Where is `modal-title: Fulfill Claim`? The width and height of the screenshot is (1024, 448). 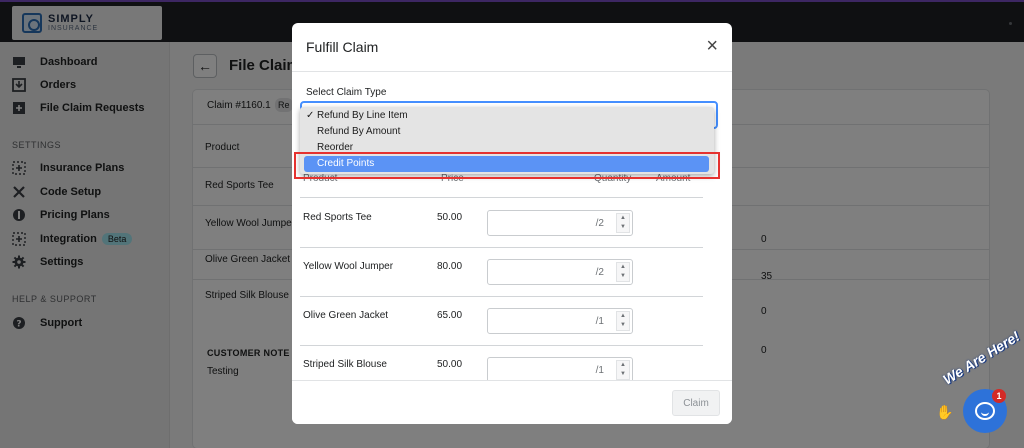 modal-title: Fulfill Claim is located at coordinates (342, 47).